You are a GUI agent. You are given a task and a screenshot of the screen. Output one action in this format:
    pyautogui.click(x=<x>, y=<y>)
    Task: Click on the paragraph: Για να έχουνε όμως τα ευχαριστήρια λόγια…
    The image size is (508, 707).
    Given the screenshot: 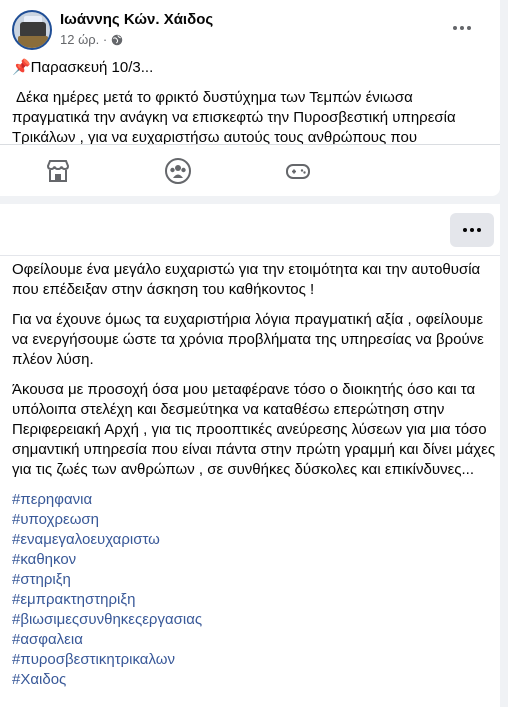 What is the action you would take?
    pyautogui.click(x=248, y=339)
    